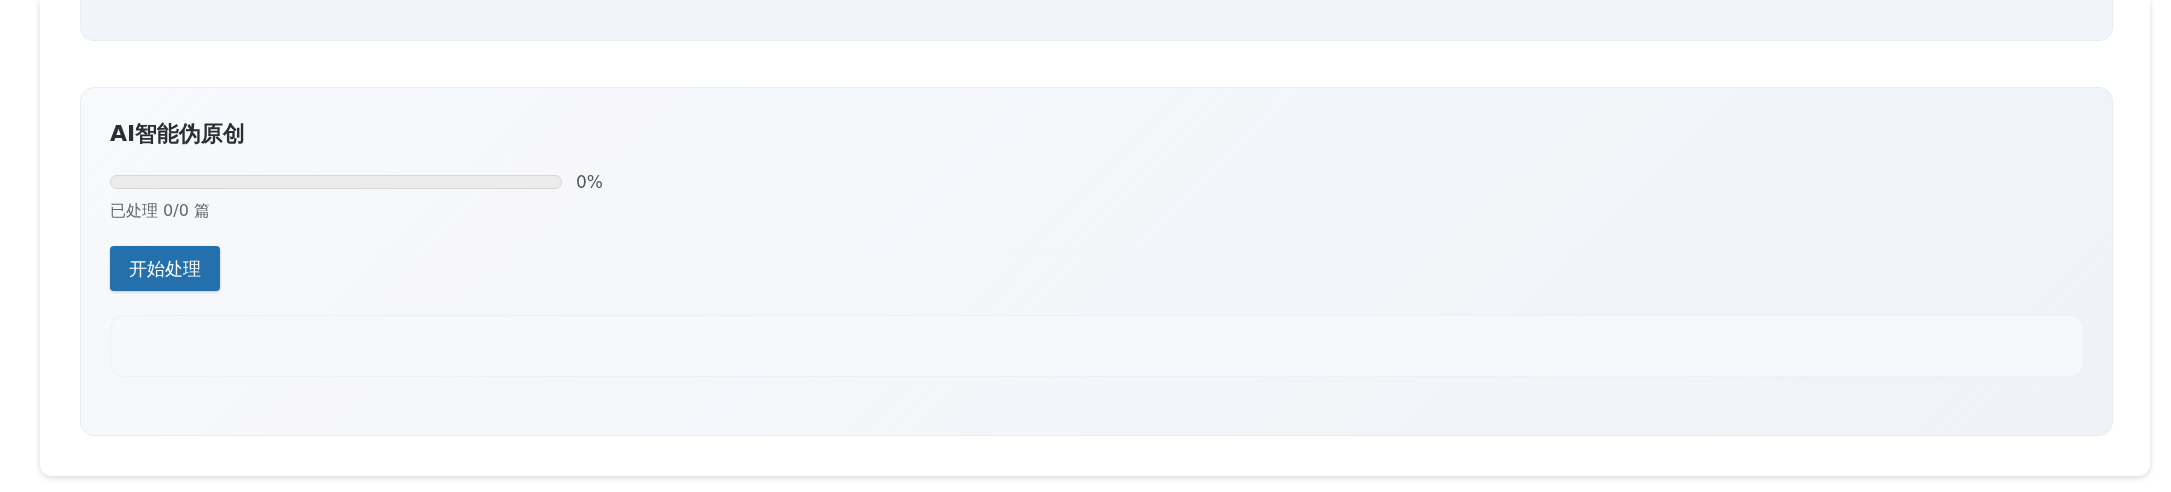 The image size is (2171, 492). What do you see at coordinates (589, 182) in the screenshot?
I see `progress-percent: 0%` at bounding box center [589, 182].